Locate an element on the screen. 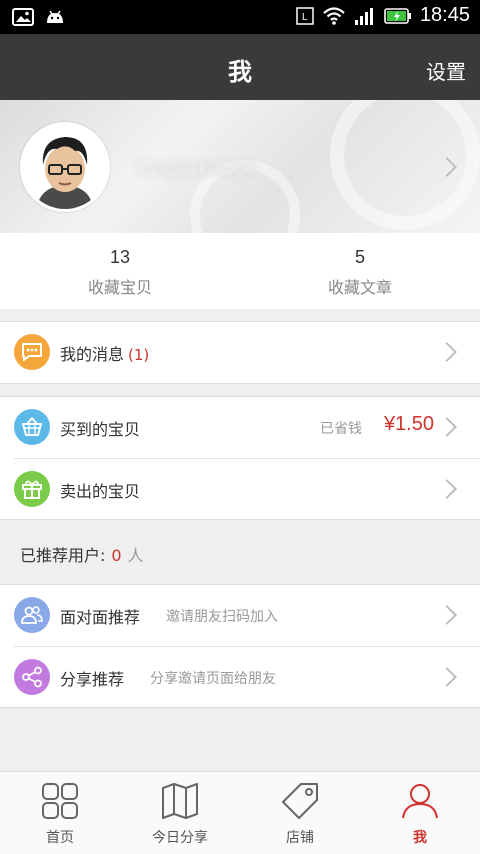  recommended-users-label: 已推荐用户: is located at coordinates (63, 555).